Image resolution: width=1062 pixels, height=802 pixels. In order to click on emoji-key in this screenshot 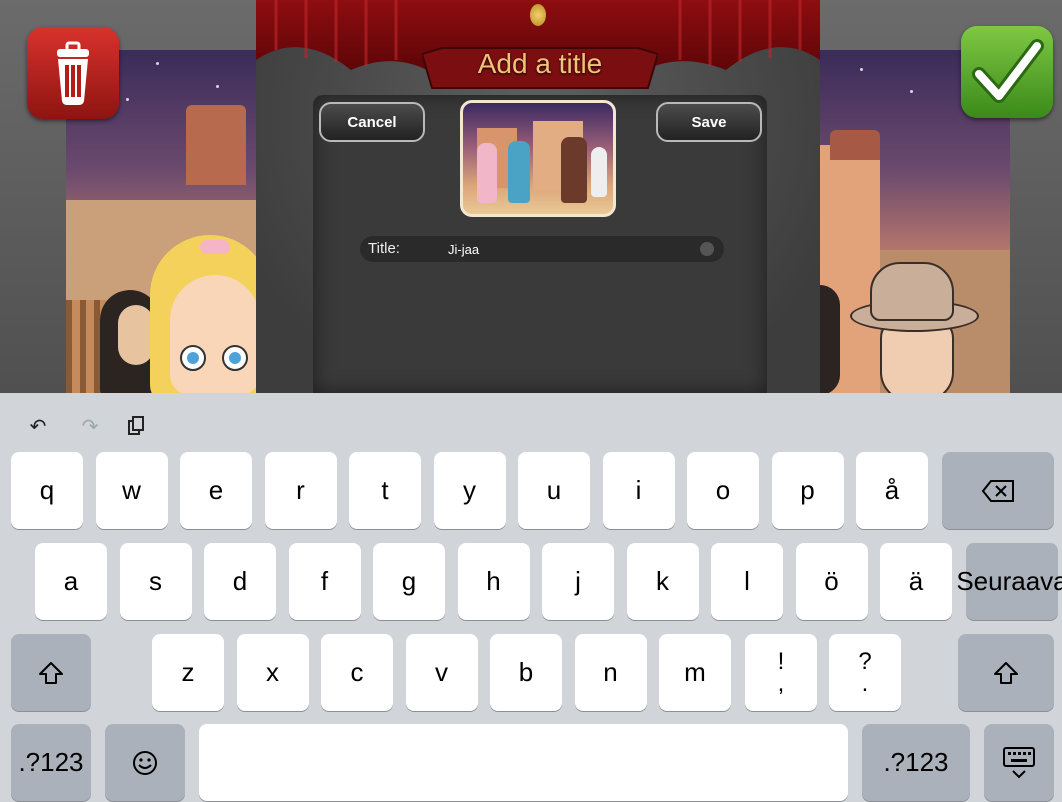, I will do `click(145, 762)`.